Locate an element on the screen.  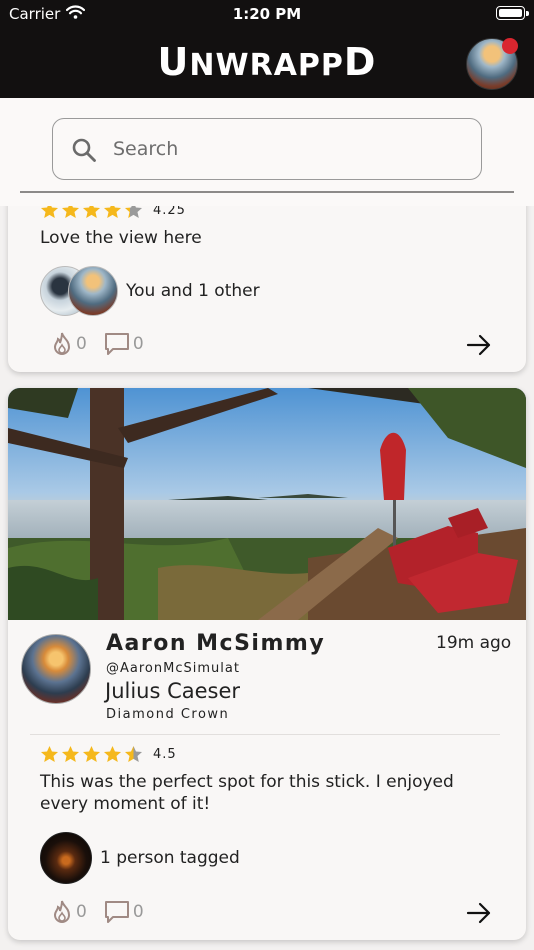
tagged-text: You and 1 other is located at coordinates (193, 291).